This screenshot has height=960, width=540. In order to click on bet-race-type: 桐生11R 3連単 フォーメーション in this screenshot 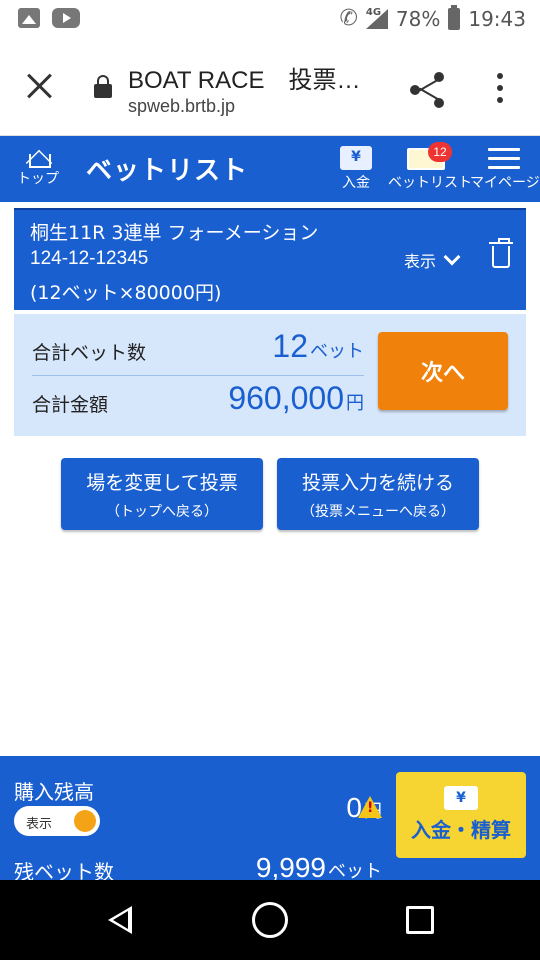, I will do `click(174, 233)`.